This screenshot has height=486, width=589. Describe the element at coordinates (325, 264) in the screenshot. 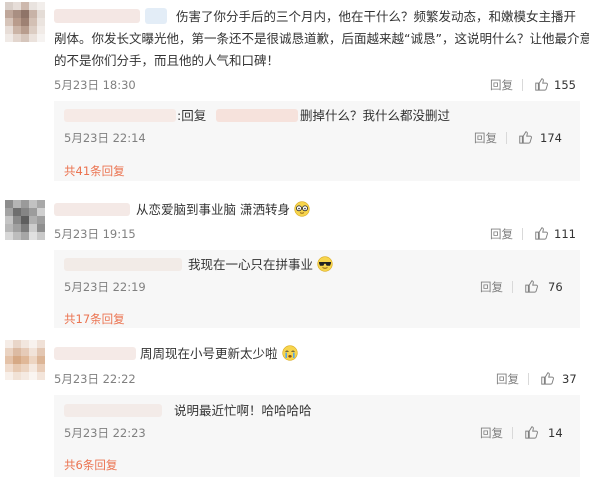

I see `sunglasses-emoji-icon` at that location.